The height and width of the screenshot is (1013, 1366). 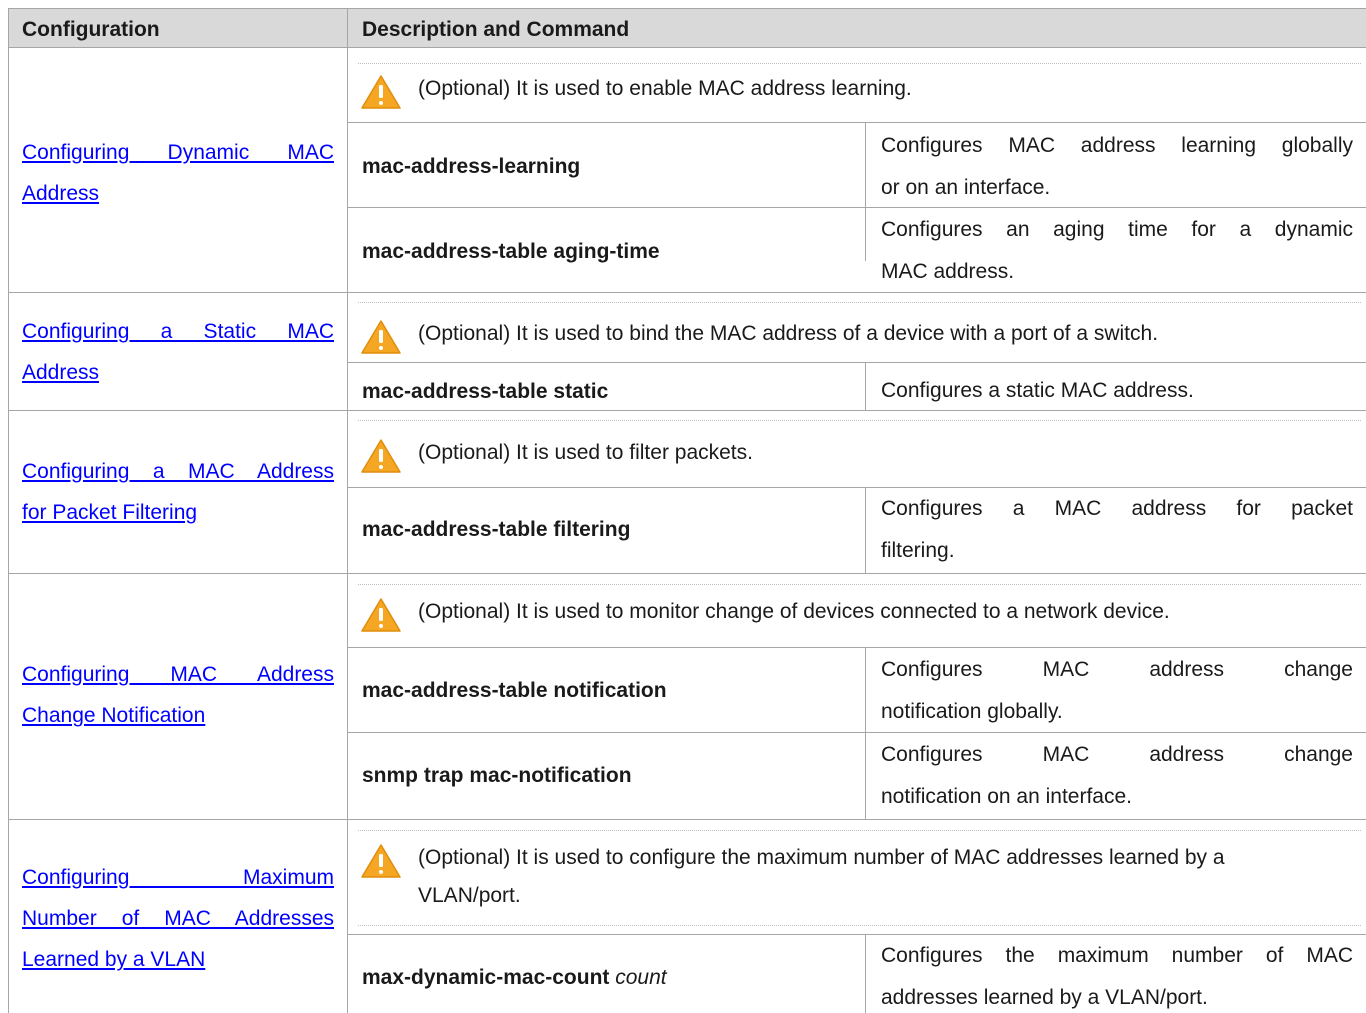 What do you see at coordinates (687, 28) in the screenshot?
I see `table-header: Configuration Description and Command` at bounding box center [687, 28].